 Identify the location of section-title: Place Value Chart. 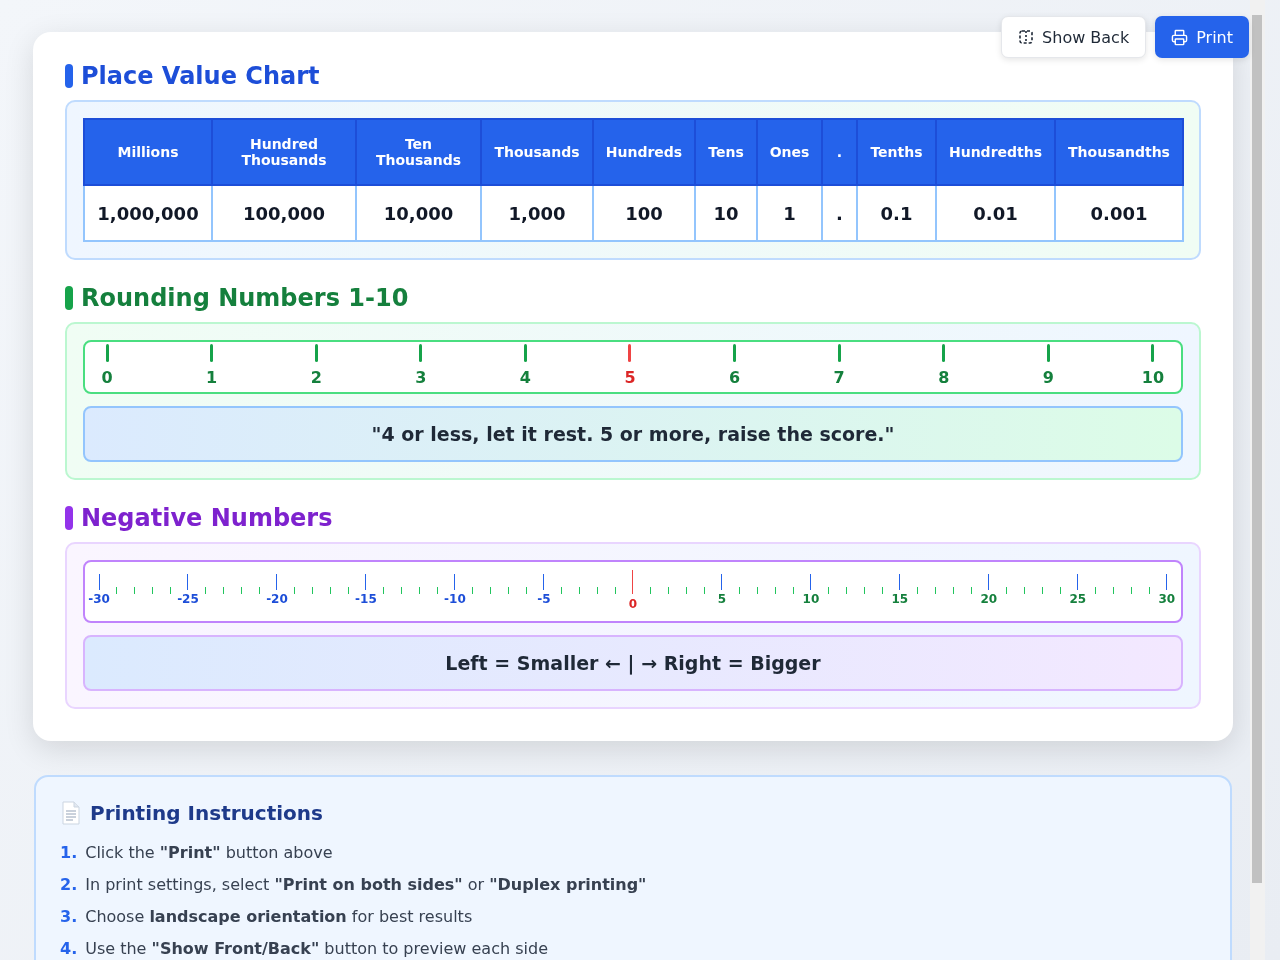
(633, 76).